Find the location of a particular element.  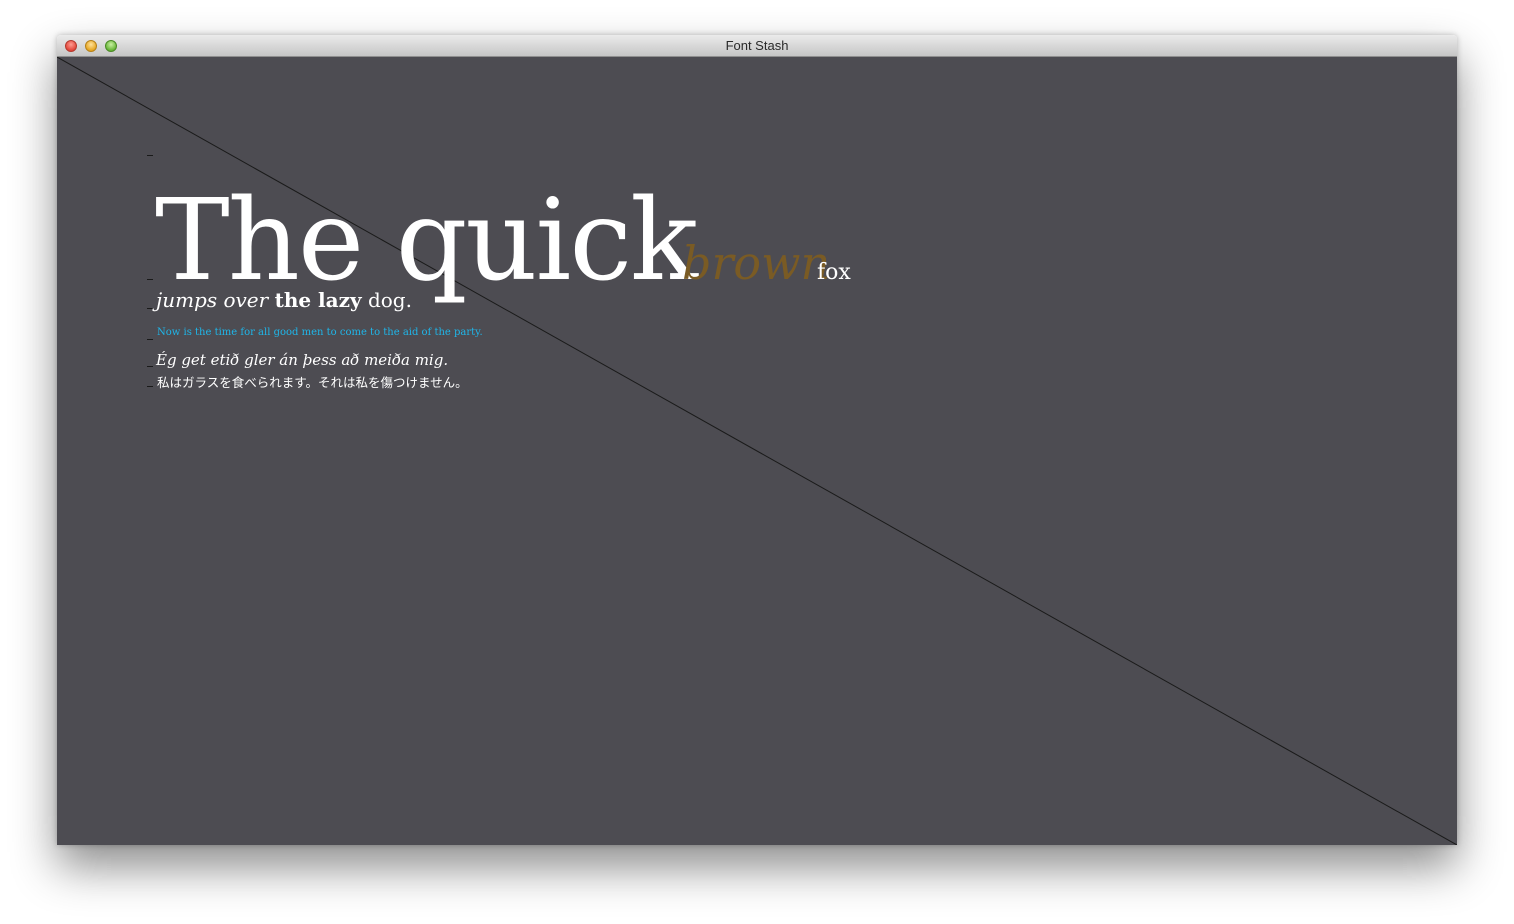

brown-text: brown is located at coordinates (756, 263).